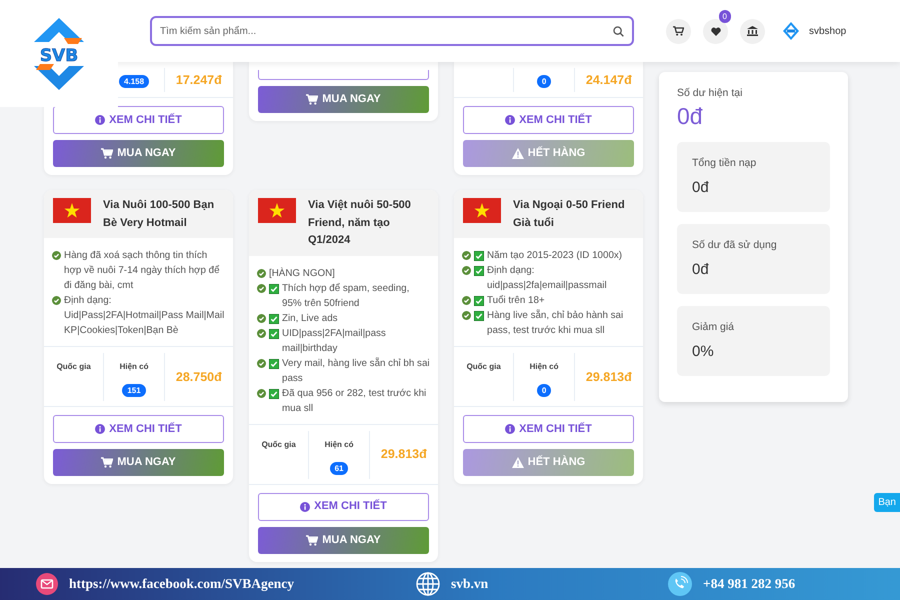  What do you see at coordinates (310, 319) in the screenshot?
I see `feature-text: Zin, Live ads` at bounding box center [310, 319].